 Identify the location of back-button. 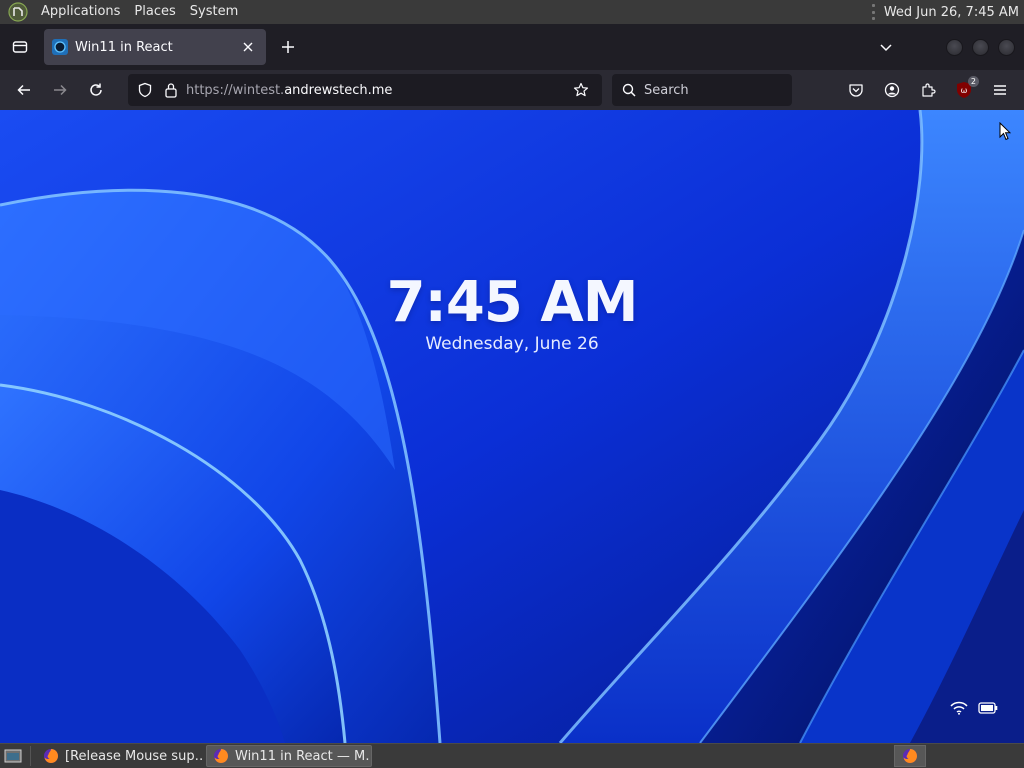
(24, 90).